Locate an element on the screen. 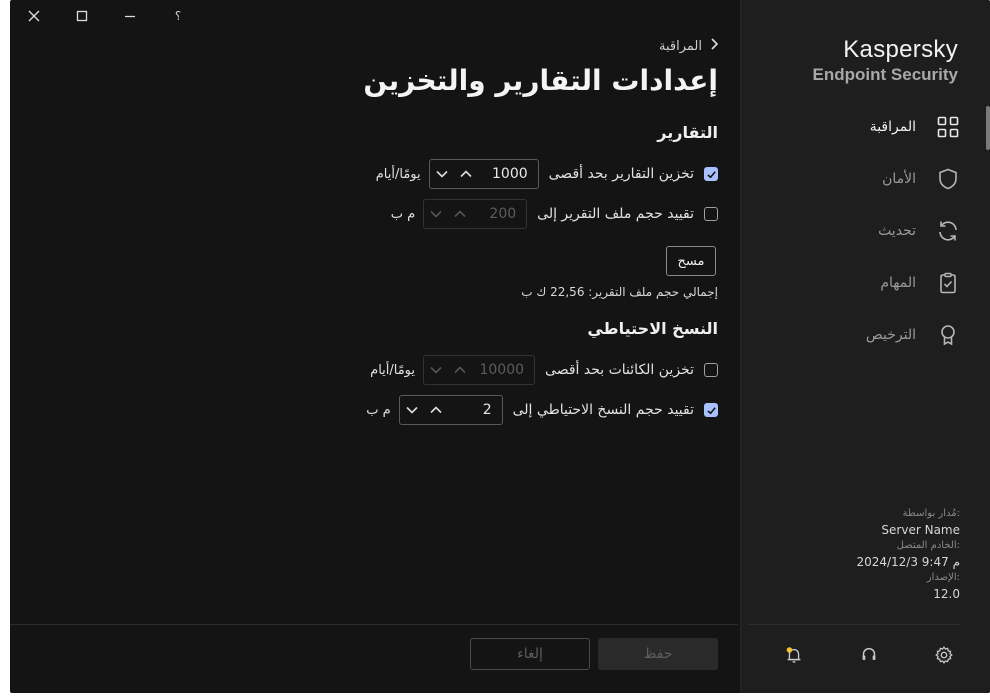  award-icon is located at coordinates (948, 335).